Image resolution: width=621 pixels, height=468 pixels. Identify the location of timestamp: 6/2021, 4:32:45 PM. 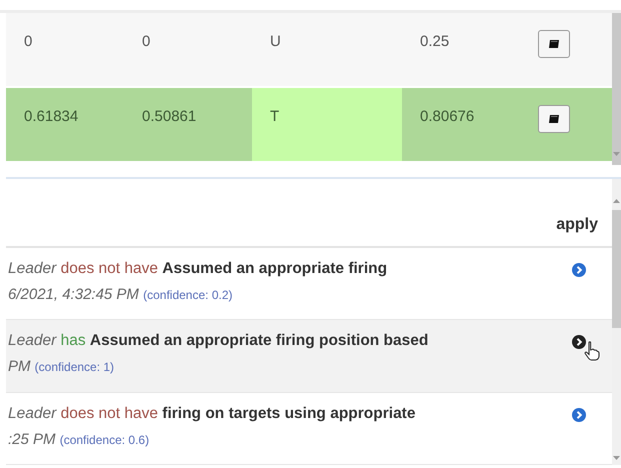
(73, 294).